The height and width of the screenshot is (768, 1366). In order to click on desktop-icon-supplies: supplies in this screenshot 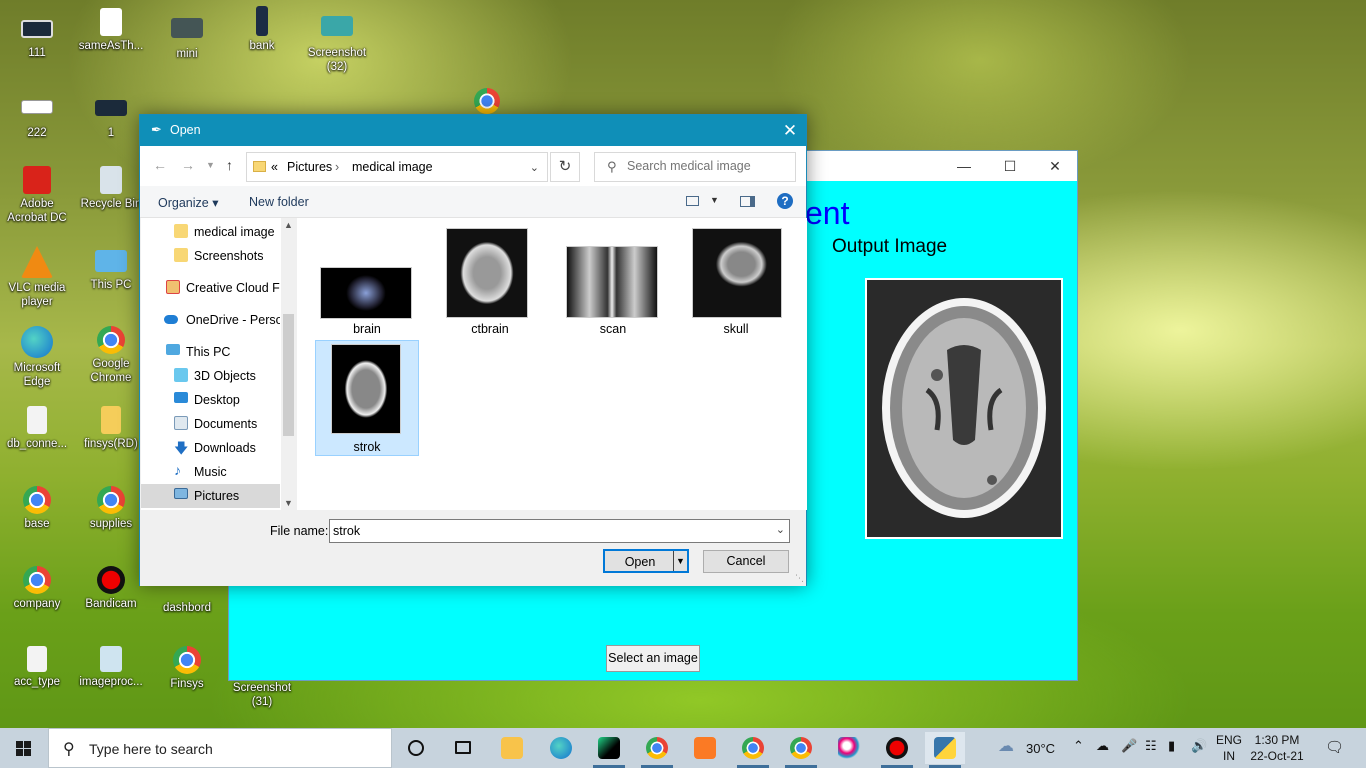, I will do `click(111, 508)`.